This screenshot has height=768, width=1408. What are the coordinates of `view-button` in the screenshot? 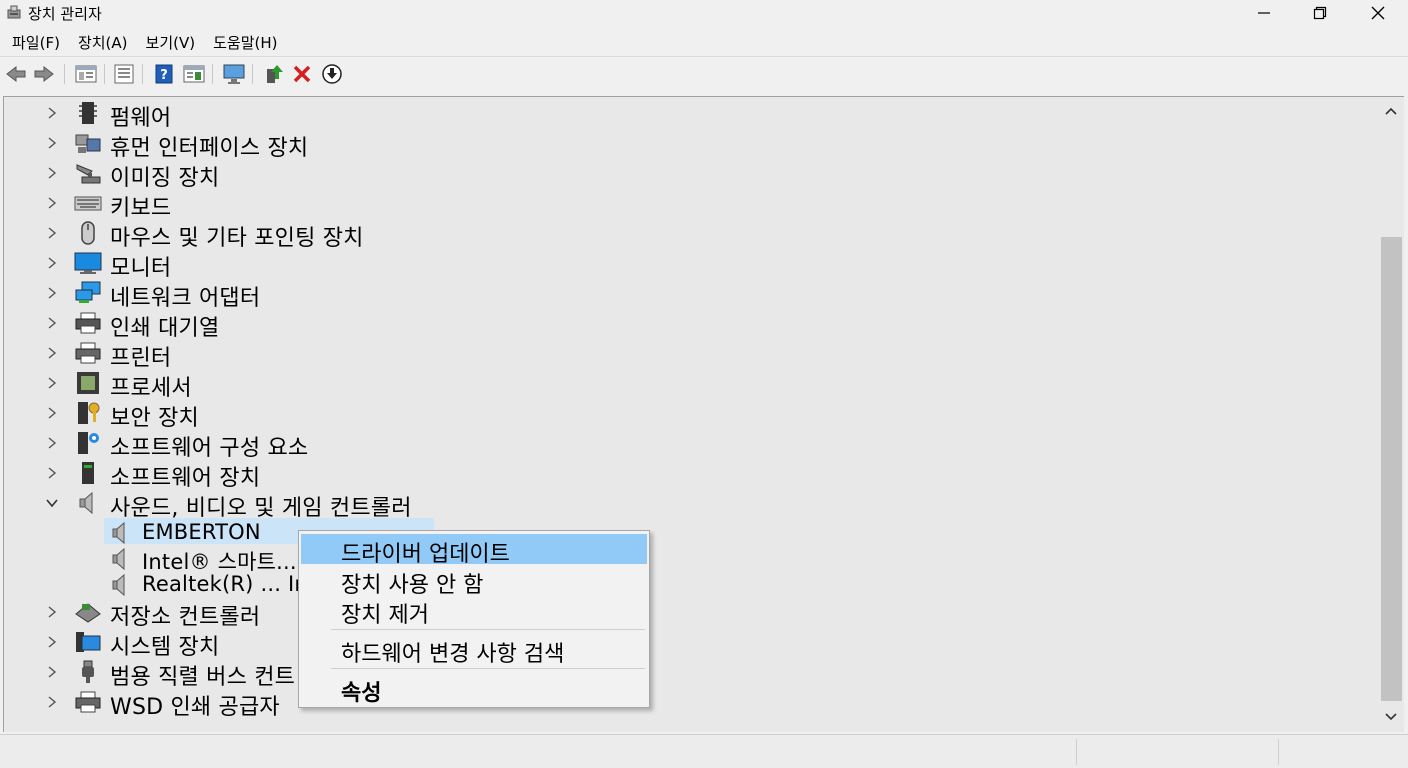 It's located at (194, 74).